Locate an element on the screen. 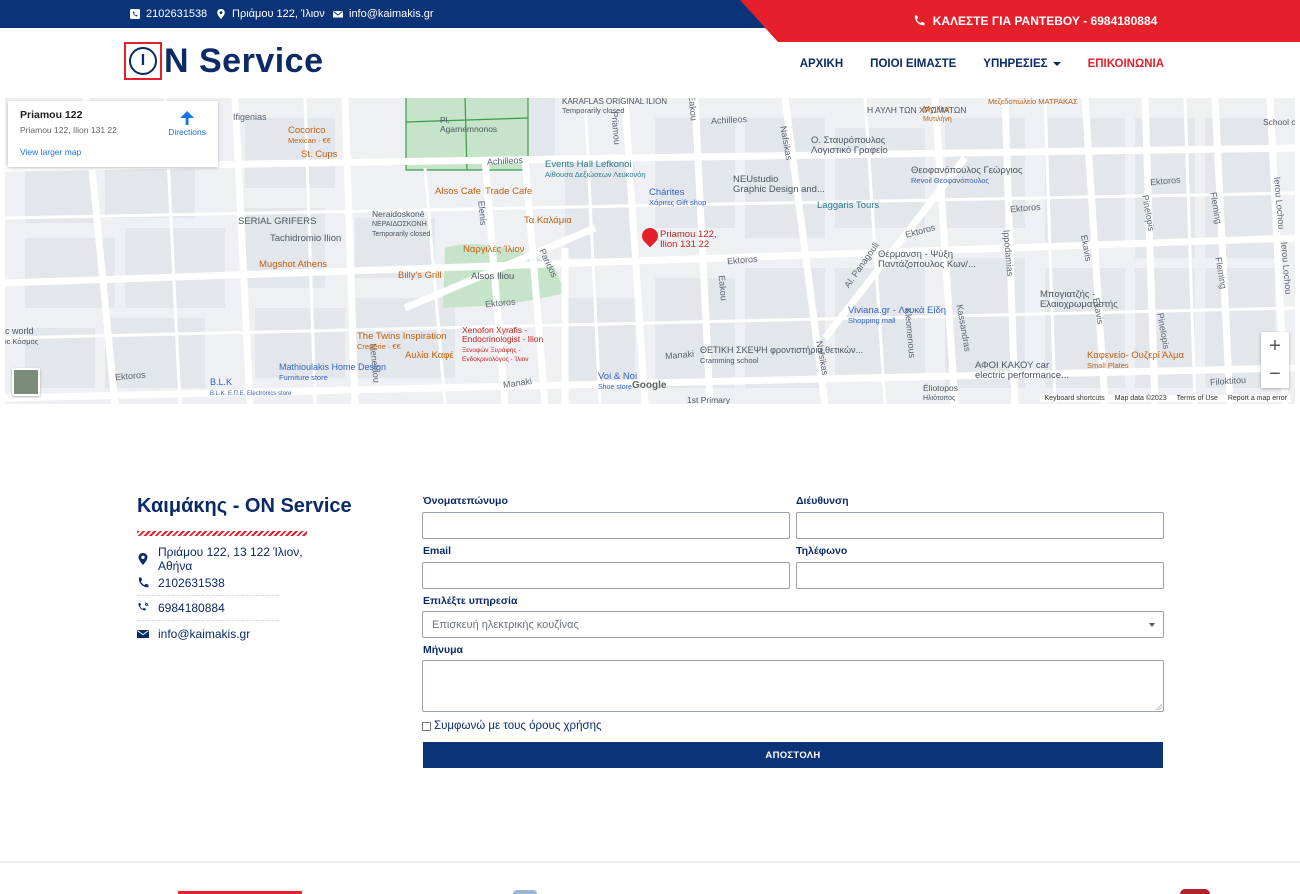 The height and width of the screenshot is (894, 1300). poi-name: Μπογιατζής - Ελαιοχρωματιστής is located at coordinates (1079, 300).